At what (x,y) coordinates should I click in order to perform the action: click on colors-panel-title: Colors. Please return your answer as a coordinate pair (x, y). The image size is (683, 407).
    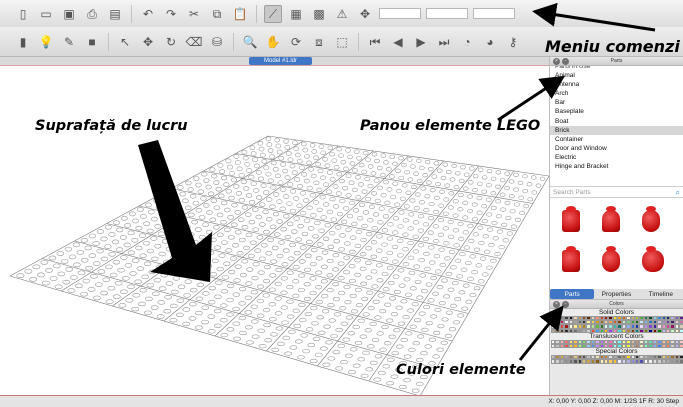
    Looking at the image, I should click on (616, 304).